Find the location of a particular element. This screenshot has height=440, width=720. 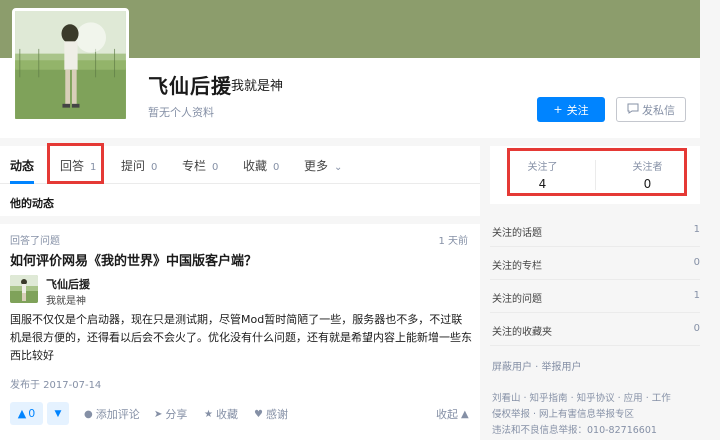

thanks-label: 感谢 is located at coordinates (276, 414).